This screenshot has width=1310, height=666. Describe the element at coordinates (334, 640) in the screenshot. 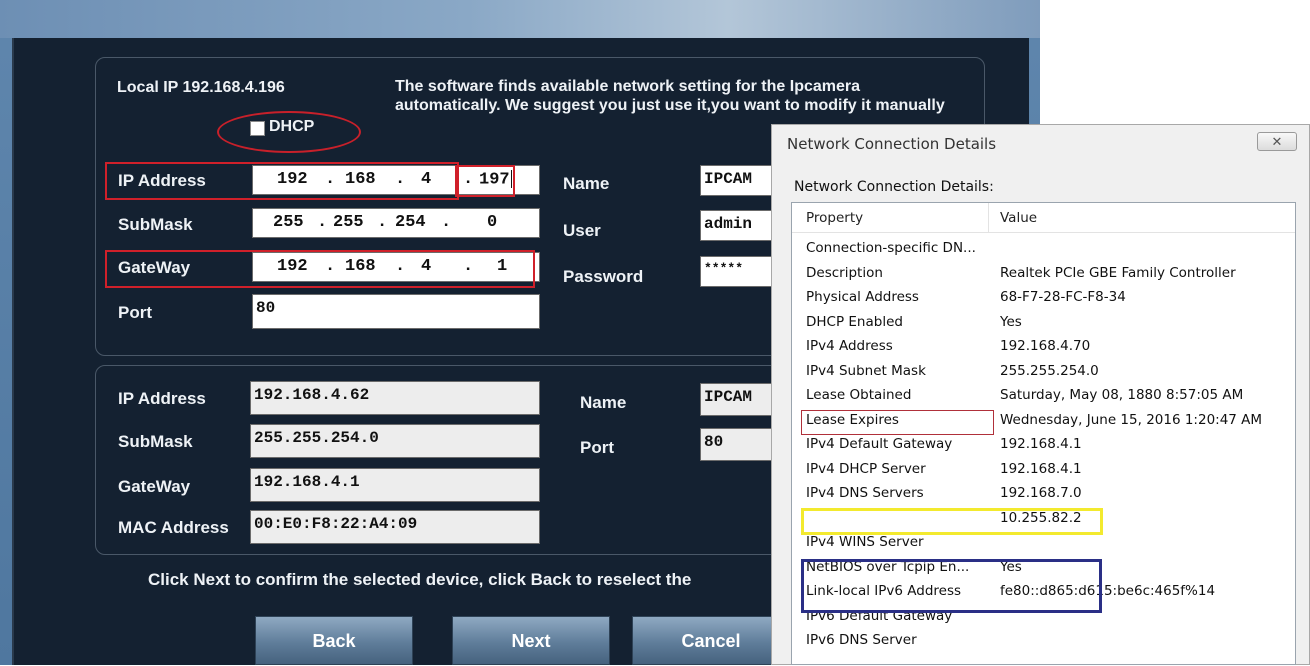

I see `back-button: Back` at that location.